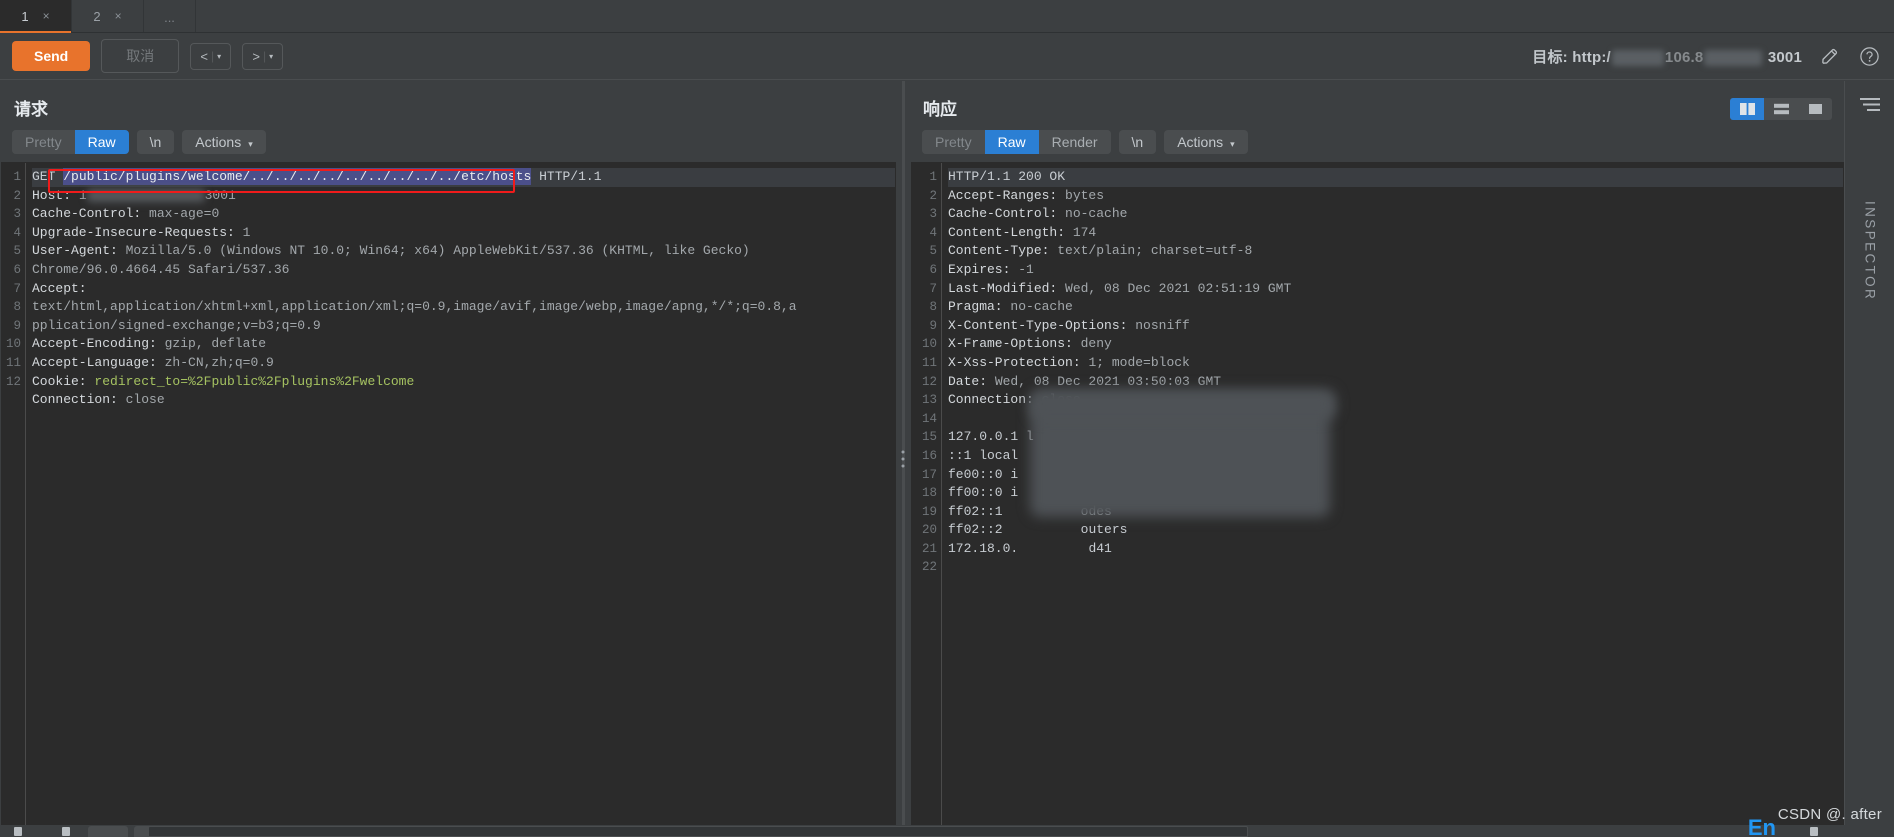 Image resolution: width=1894 pixels, height=837 pixels. I want to click on line-number: 22, so click(929, 567).